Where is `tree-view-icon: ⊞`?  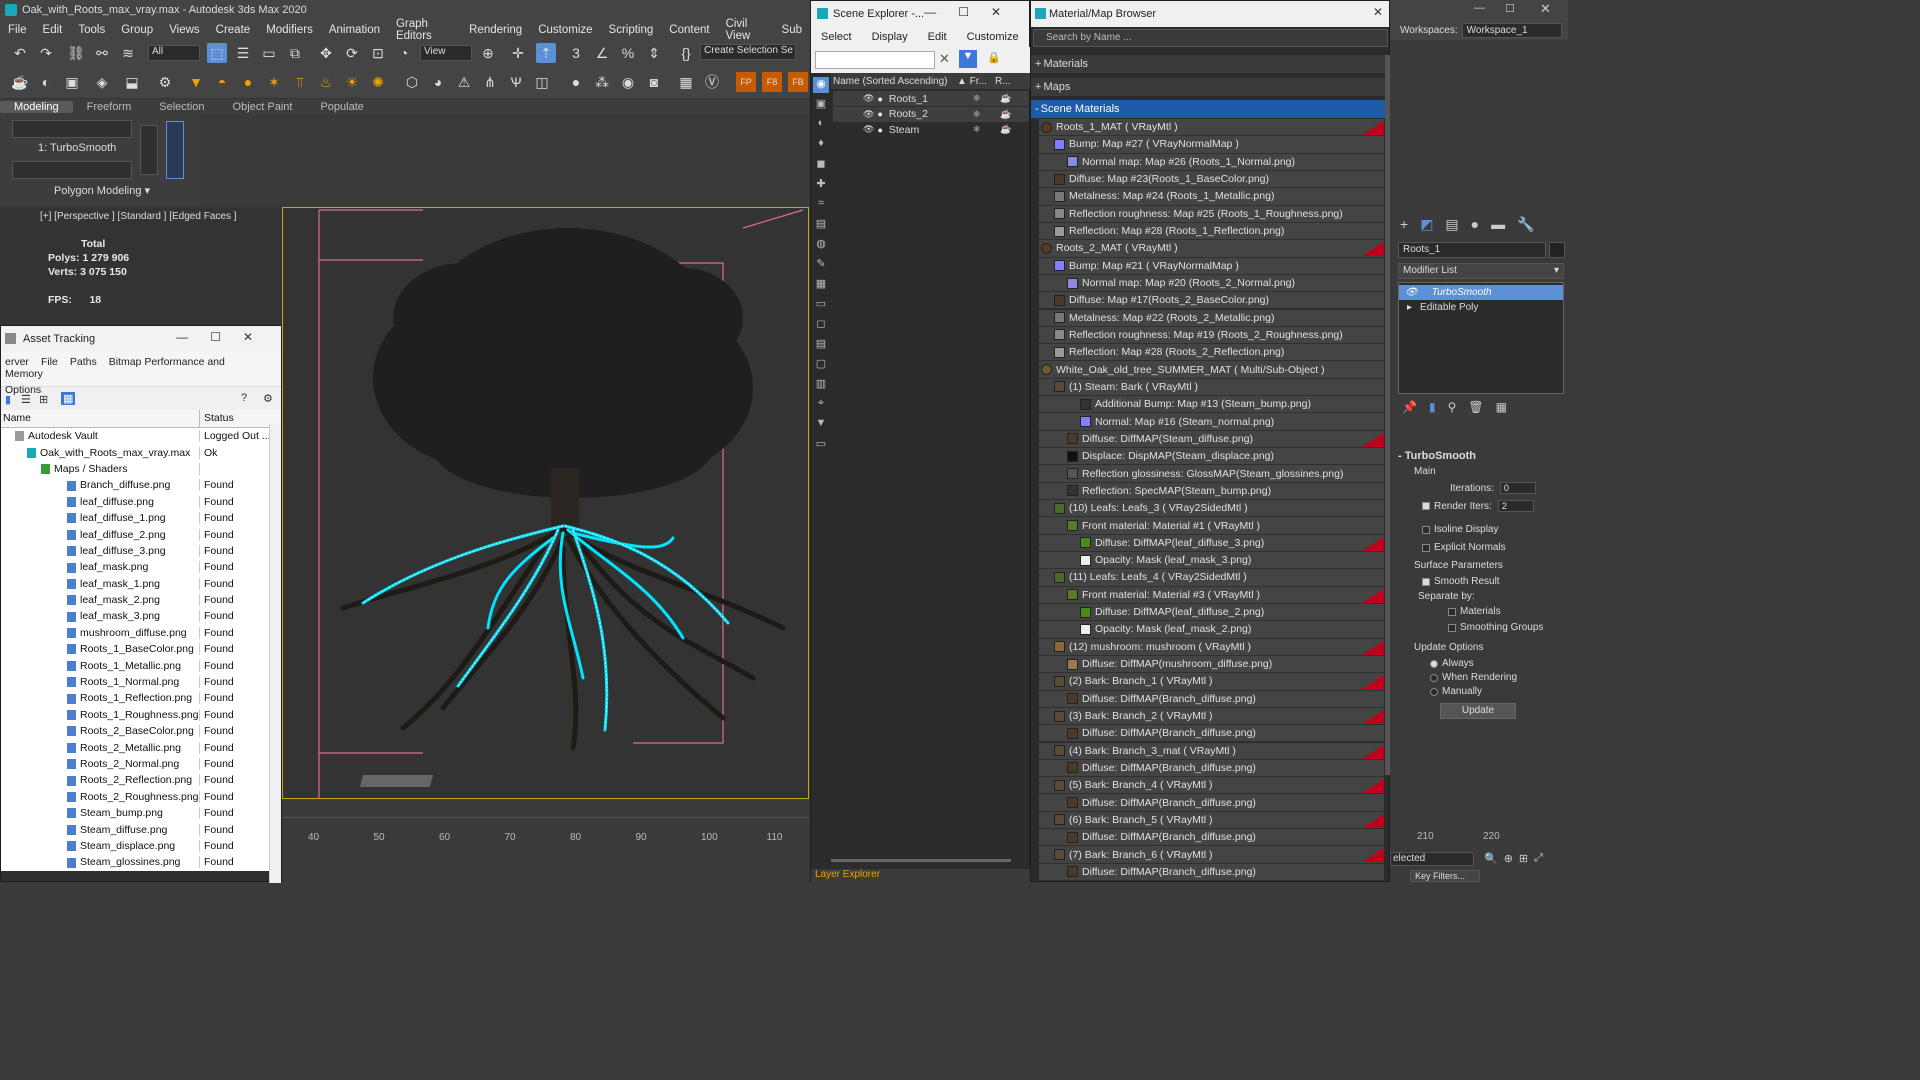
tree-view-icon: ⊞ is located at coordinates (43, 399).